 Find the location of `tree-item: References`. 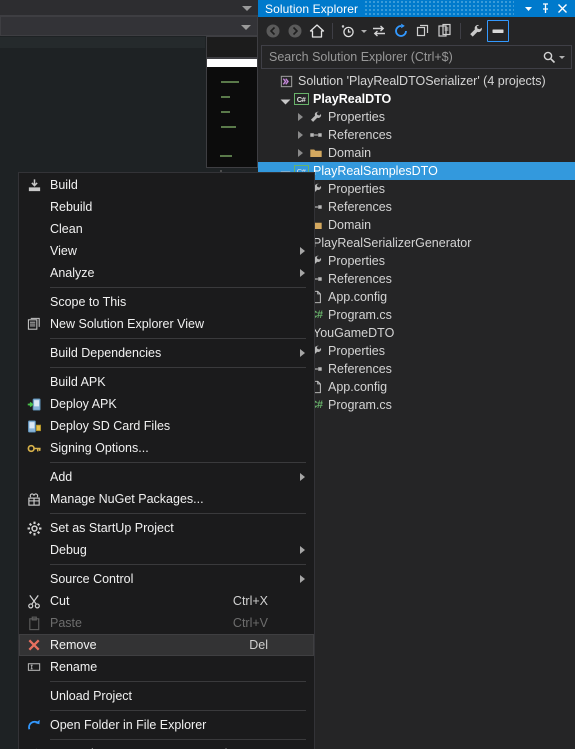

tree-item: References is located at coordinates (416, 135).